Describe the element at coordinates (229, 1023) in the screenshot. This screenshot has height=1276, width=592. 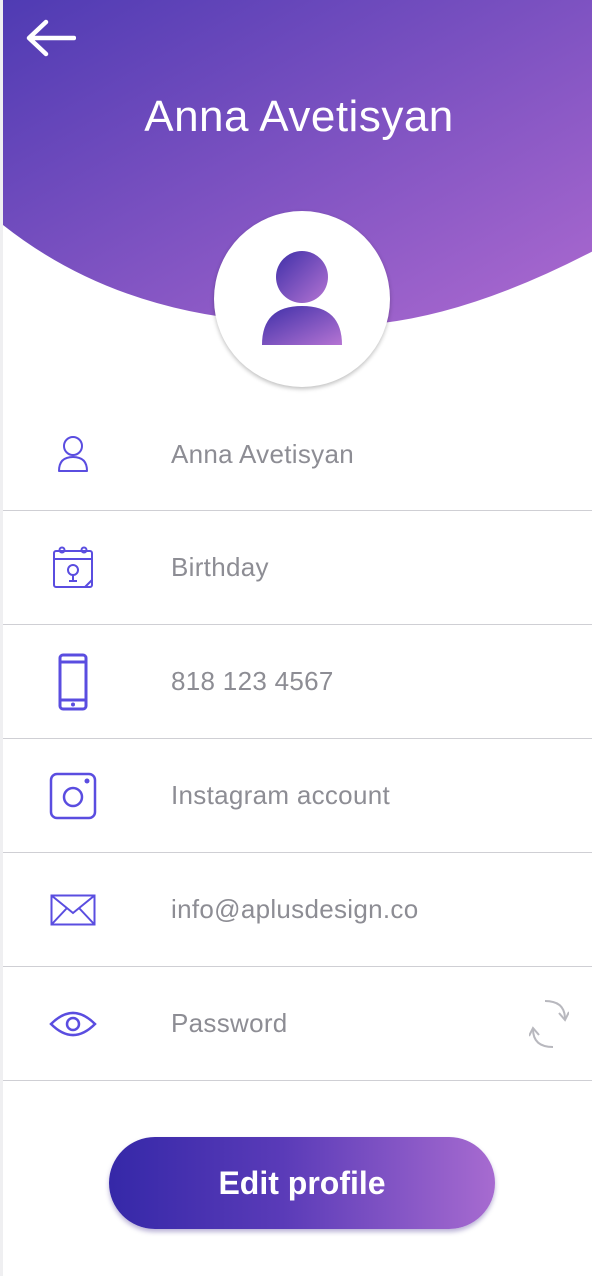
I see `password-placeholder: Password` at that location.